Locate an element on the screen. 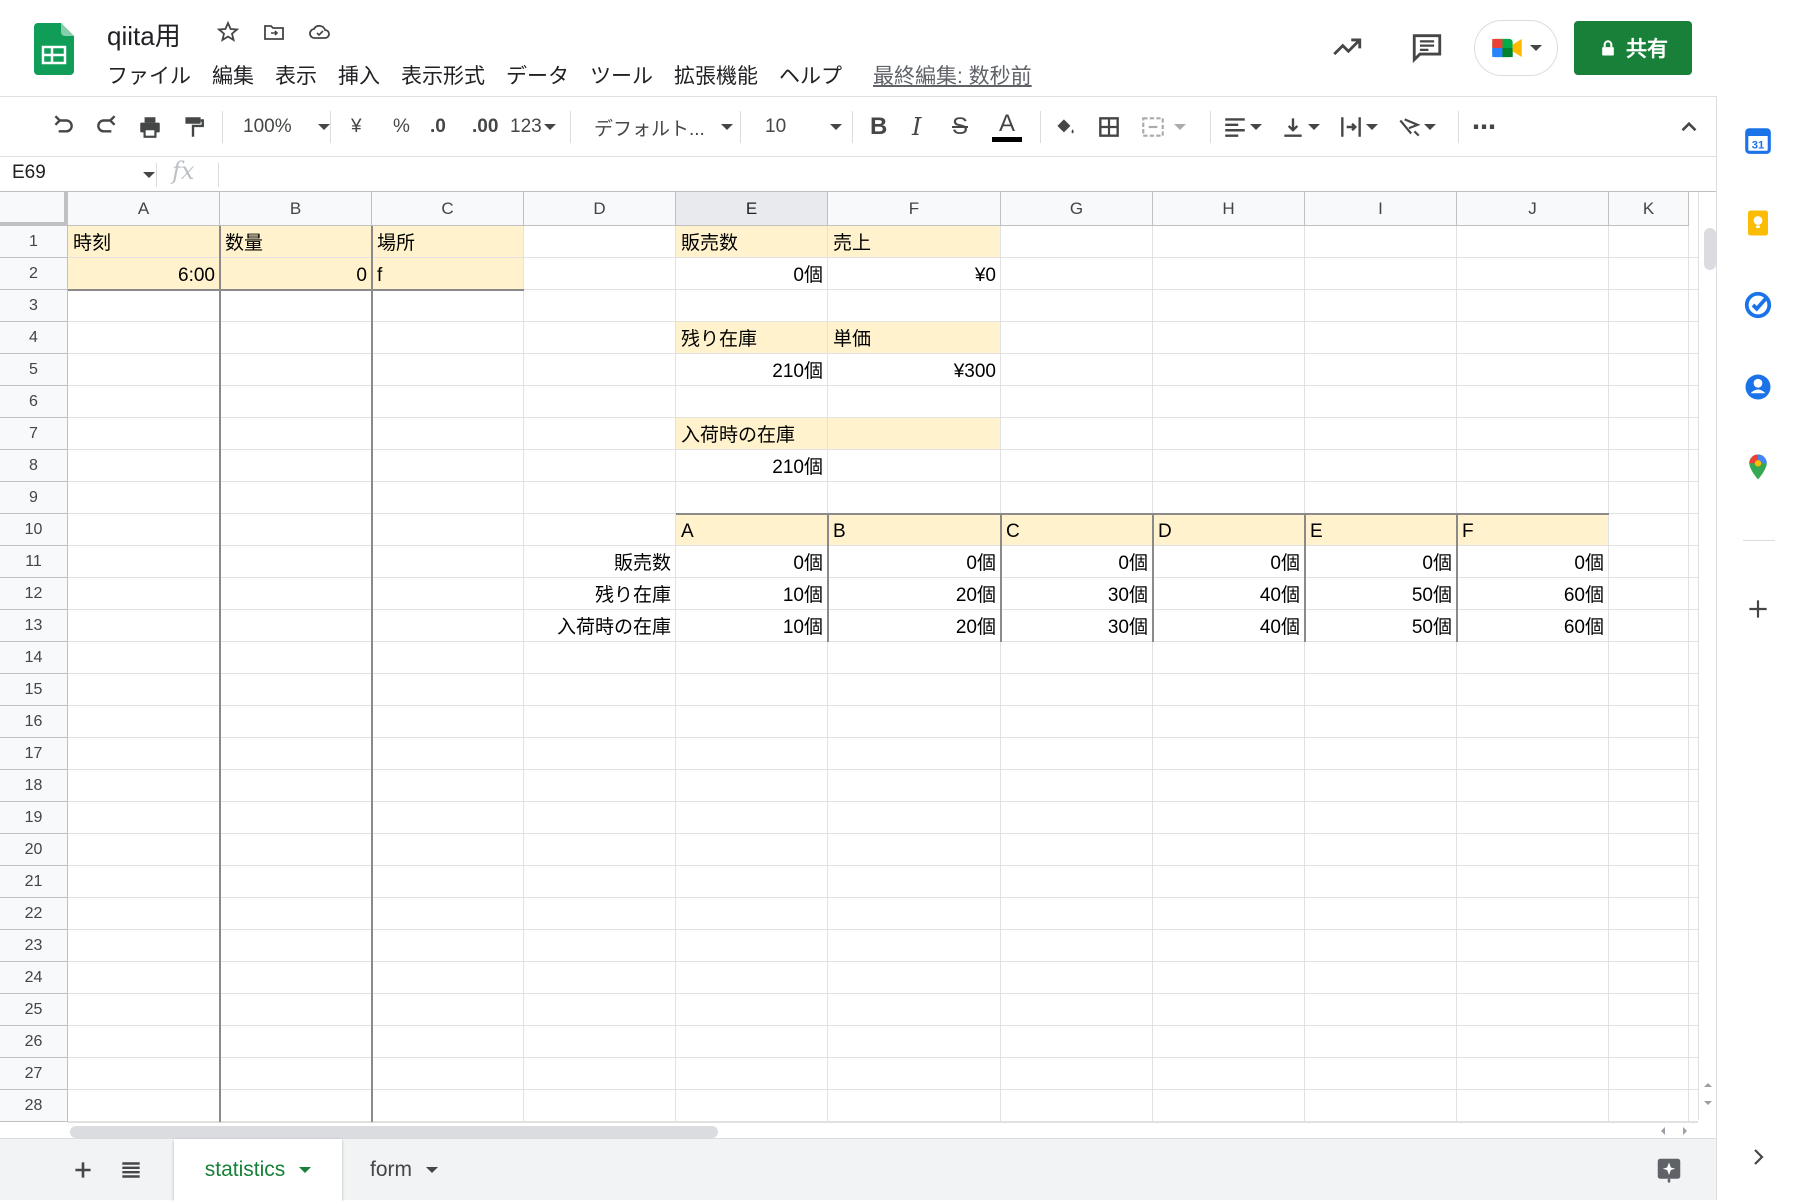 The height and width of the screenshot is (1201, 1800). menu-extensions: 拡張機能 is located at coordinates (716, 75).